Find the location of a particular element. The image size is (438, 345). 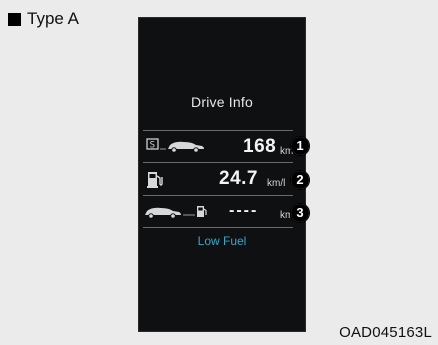

callout-marker-1: 1 is located at coordinates (300, 146).